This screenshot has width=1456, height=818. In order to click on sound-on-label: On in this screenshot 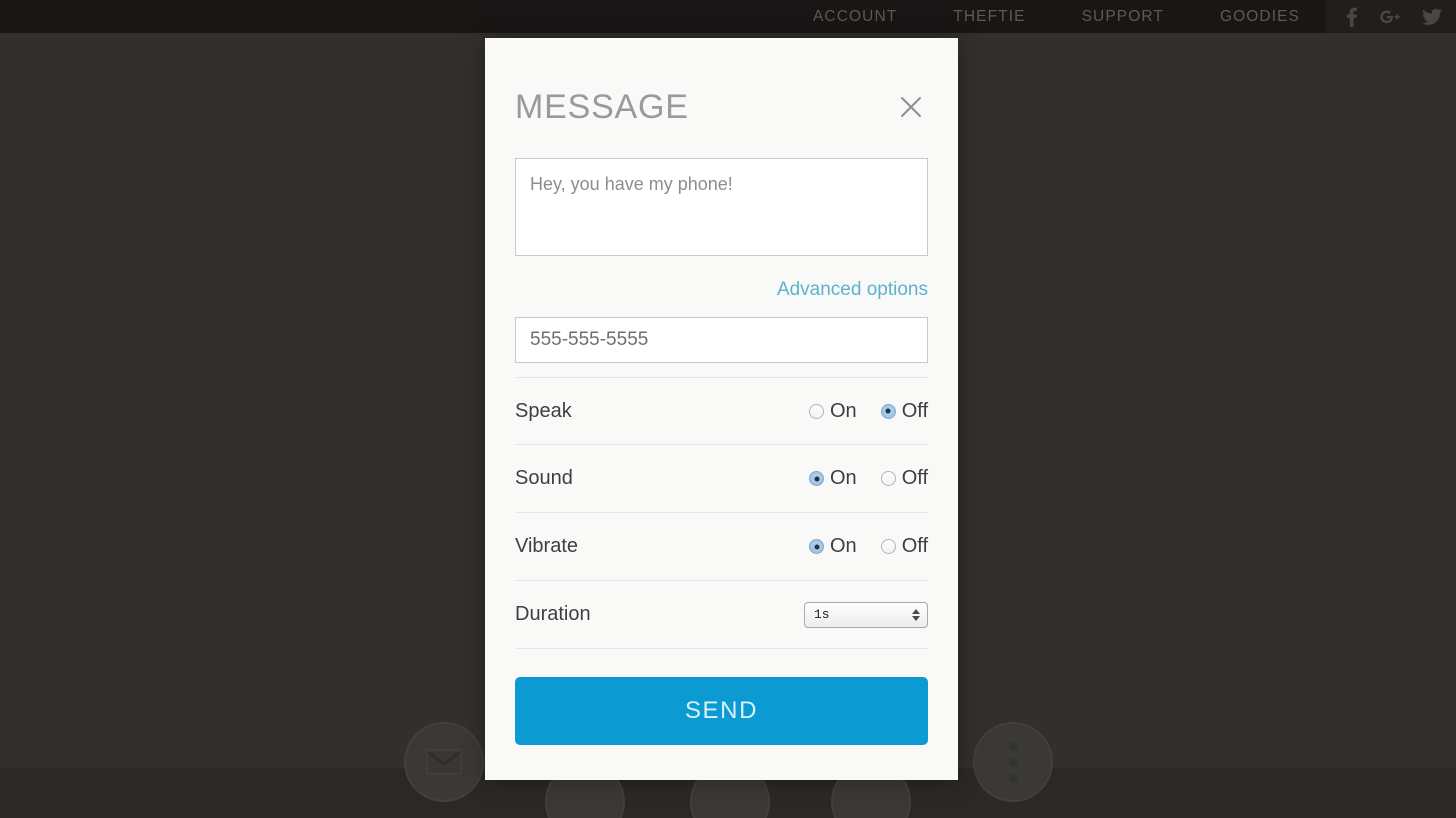, I will do `click(843, 478)`.